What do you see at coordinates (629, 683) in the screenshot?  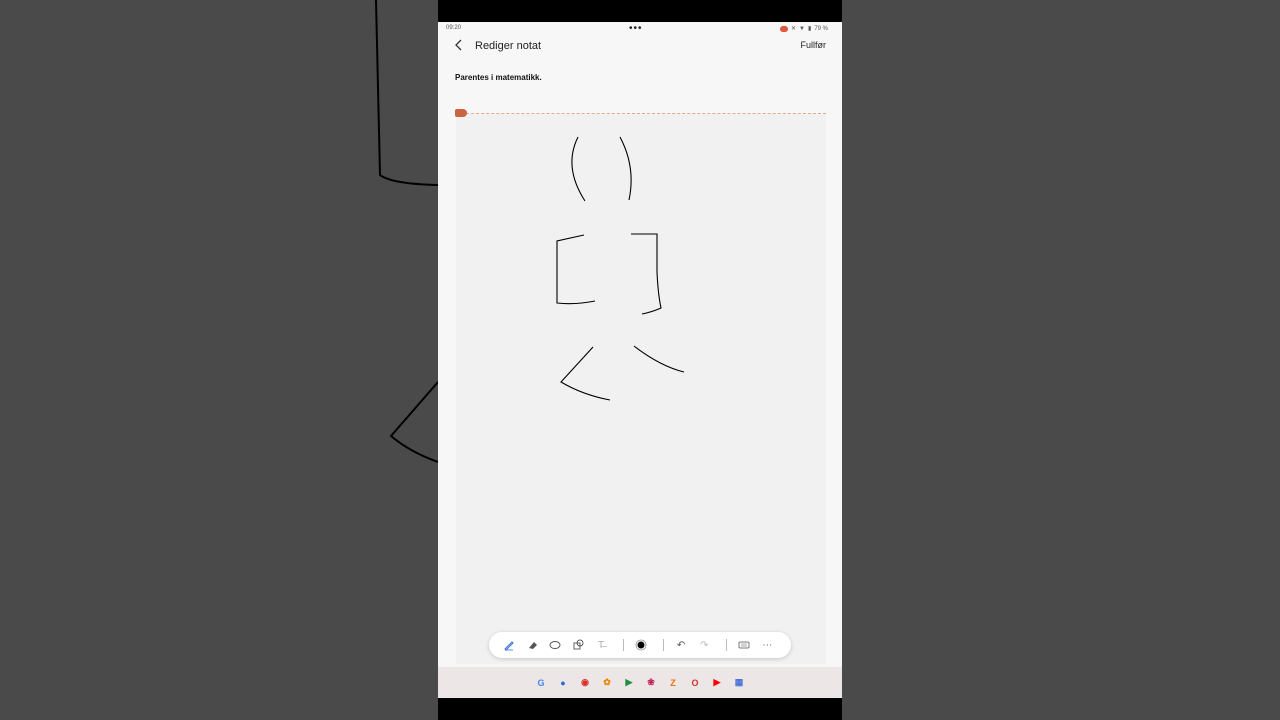 I see `play-store-icon: ▶` at bounding box center [629, 683].